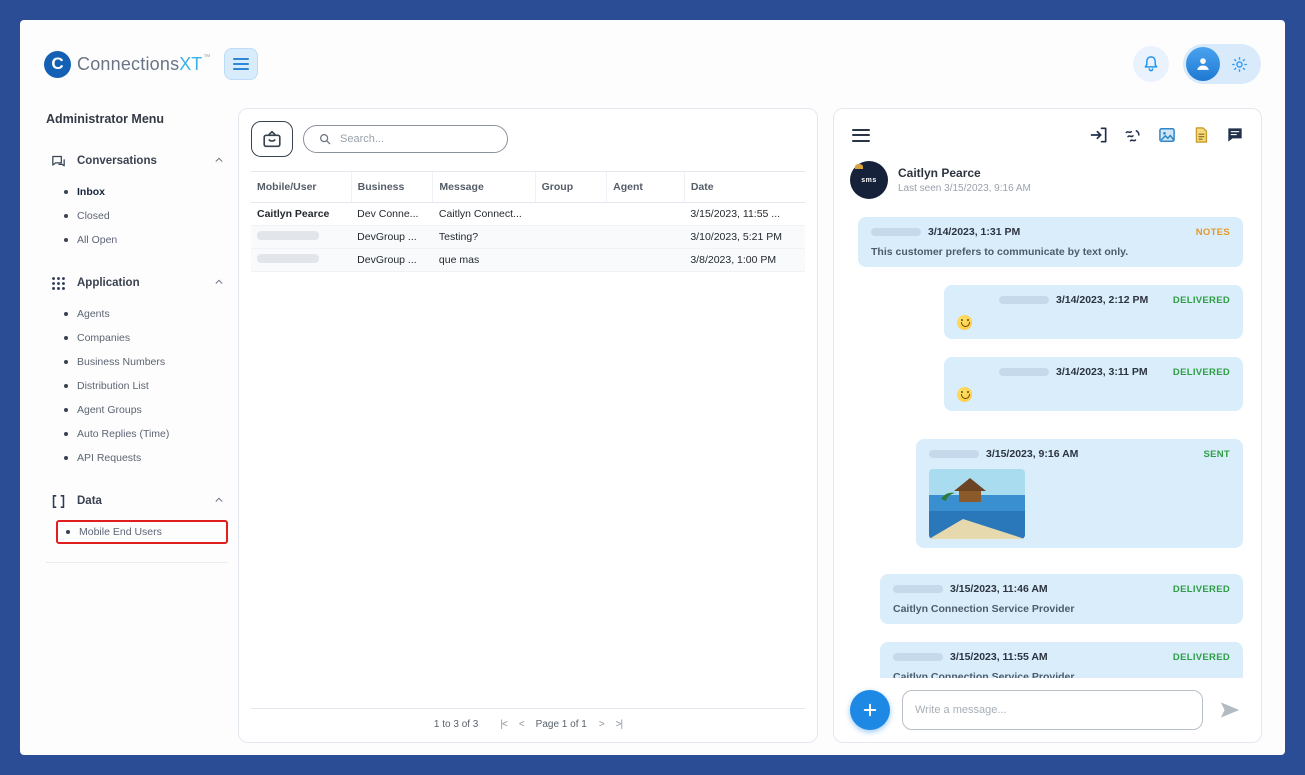 This screenshot has height=775, width=1305. Describe the element at coordinates (108, 283) in the screenshot. I see `section-label: Application` at that location.